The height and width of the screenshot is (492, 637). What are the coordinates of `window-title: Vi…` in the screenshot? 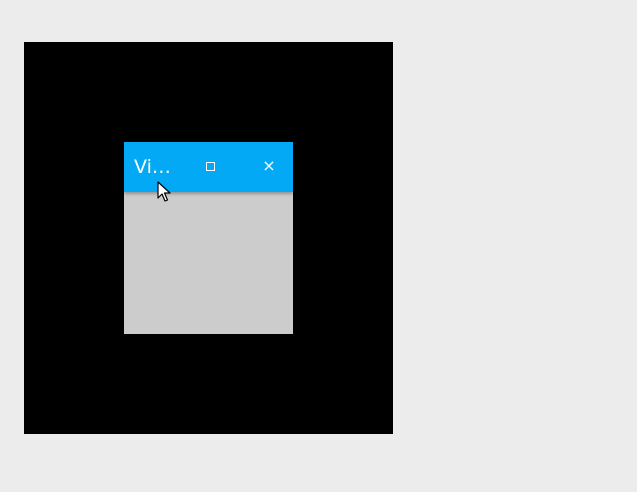 It's located at (152, 167).